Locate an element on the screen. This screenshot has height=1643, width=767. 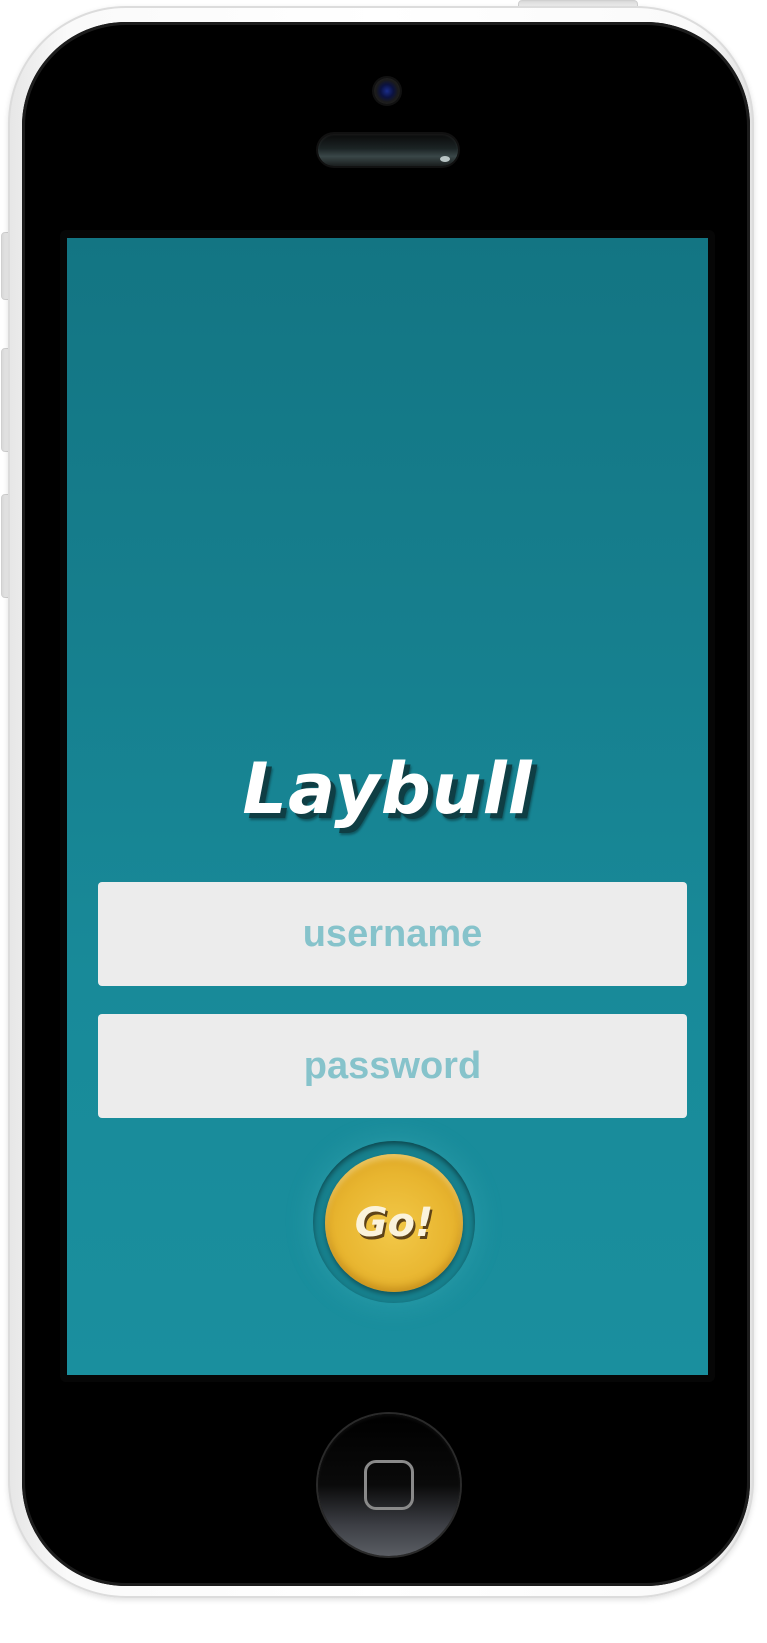
go-button: Go! is located at coordinates (394, 1223).